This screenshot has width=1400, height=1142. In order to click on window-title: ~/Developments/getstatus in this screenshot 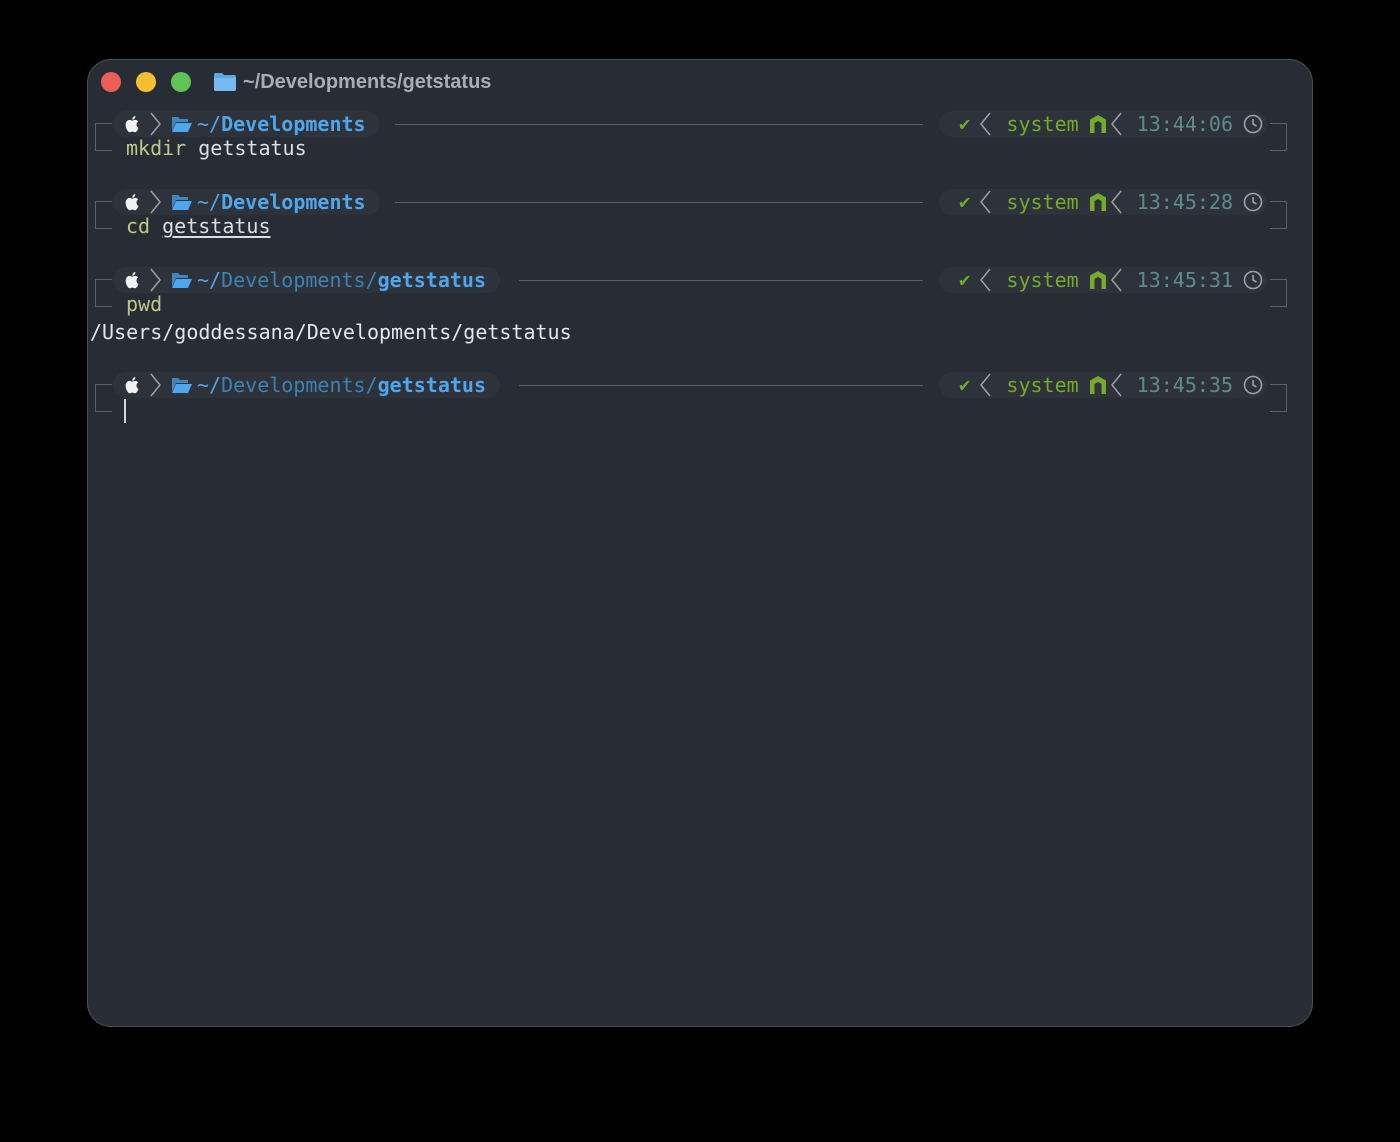, I will do `click(367, 82)`.